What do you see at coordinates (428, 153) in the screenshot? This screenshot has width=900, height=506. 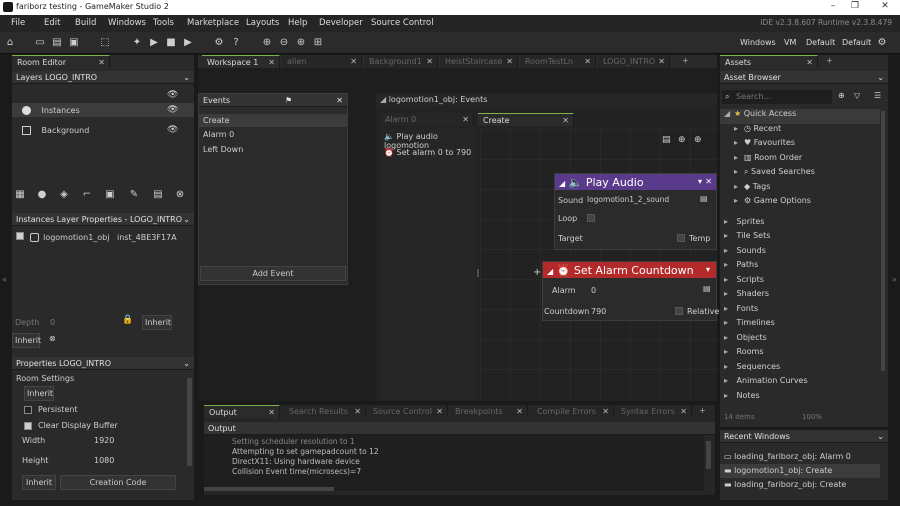 I see `action-set-alarm: ⏰ Set alarm 0 to 790` at bounding box center [428, 153].